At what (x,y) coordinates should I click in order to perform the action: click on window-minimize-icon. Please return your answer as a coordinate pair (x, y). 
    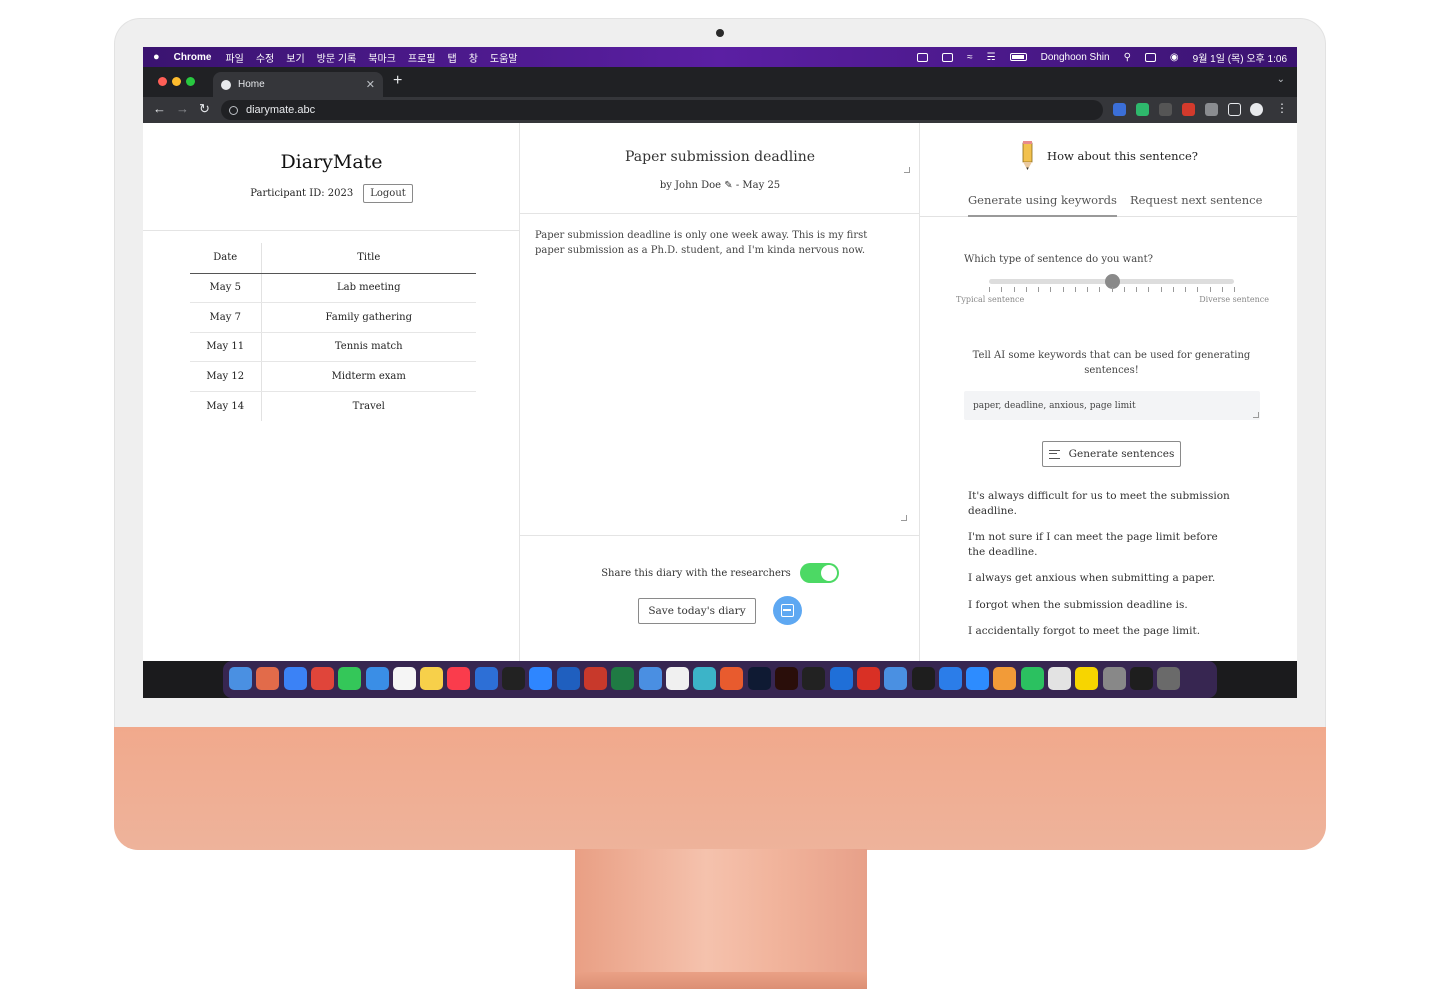
    Looking at the image, I should click on (176, 81).